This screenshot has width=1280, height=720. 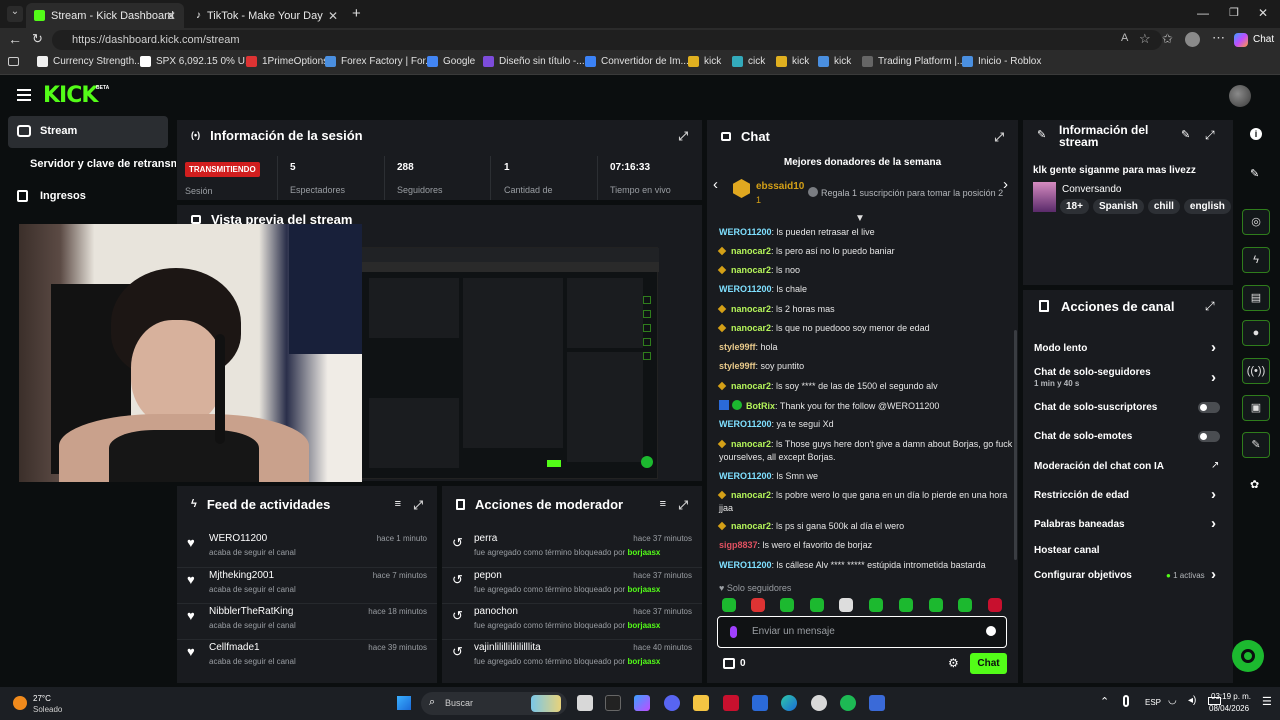 I want to click on support-fab, so click(x=1248, y=656).